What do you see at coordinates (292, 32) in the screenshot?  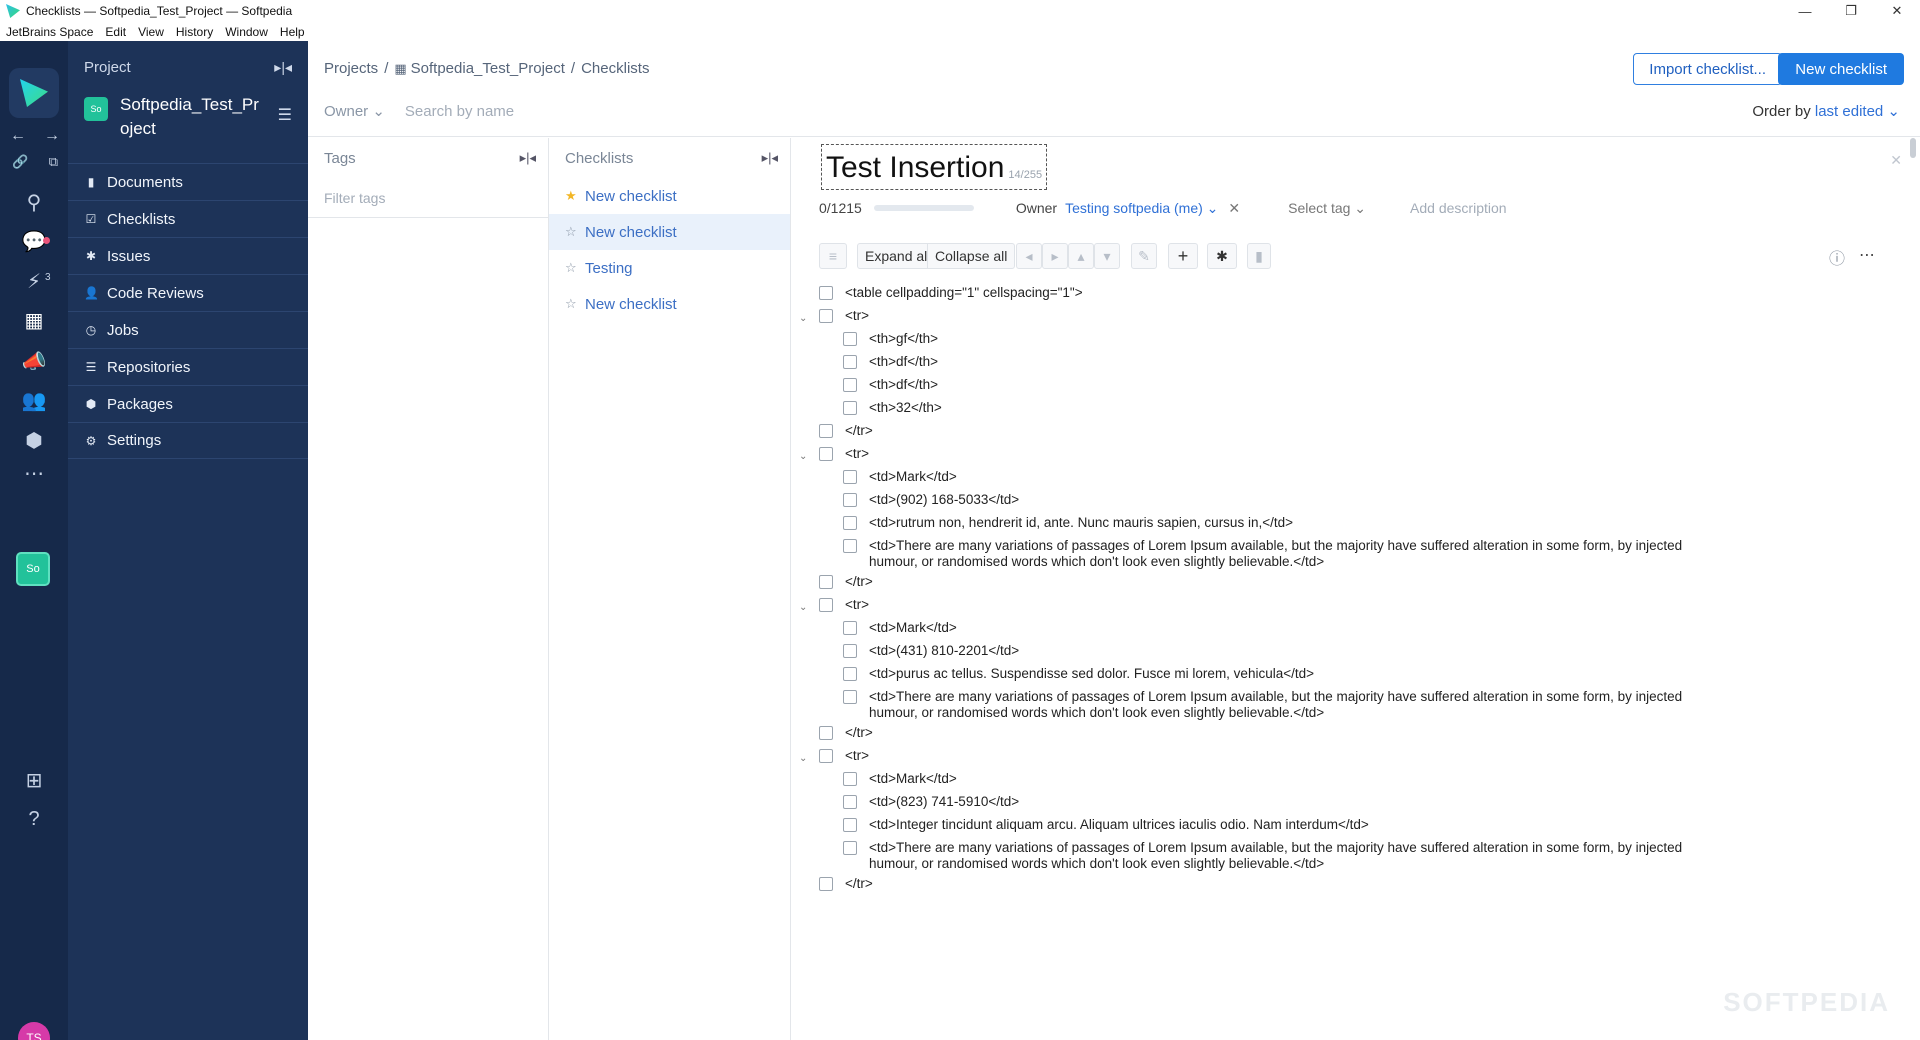 I see `menu-help: Help` at bounding box center [292, 32].